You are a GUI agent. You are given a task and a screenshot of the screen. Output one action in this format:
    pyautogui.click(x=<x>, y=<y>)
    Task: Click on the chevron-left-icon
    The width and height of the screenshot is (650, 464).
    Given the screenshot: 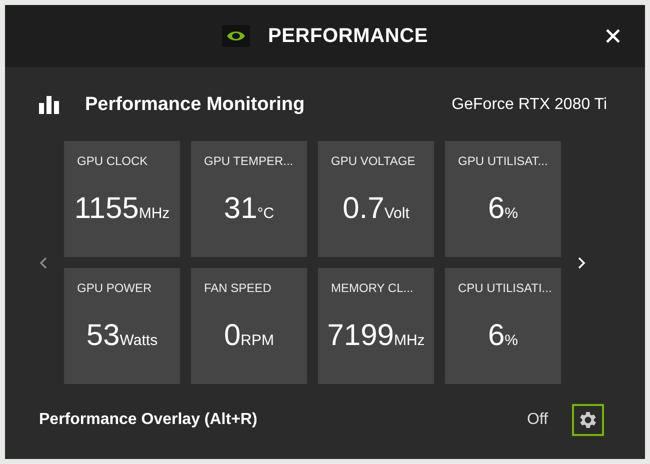 What is the action you would take?
    pyautogui.click(x=43, y=262)
    